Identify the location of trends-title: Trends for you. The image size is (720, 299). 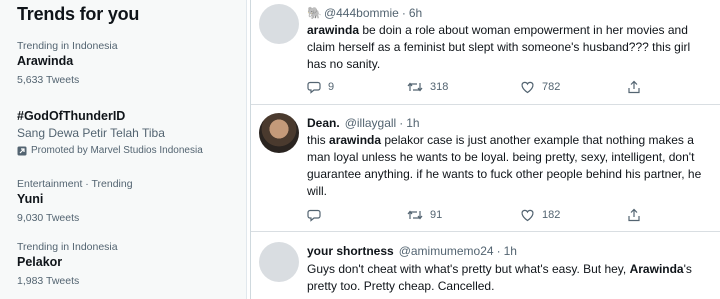
(78, 14).